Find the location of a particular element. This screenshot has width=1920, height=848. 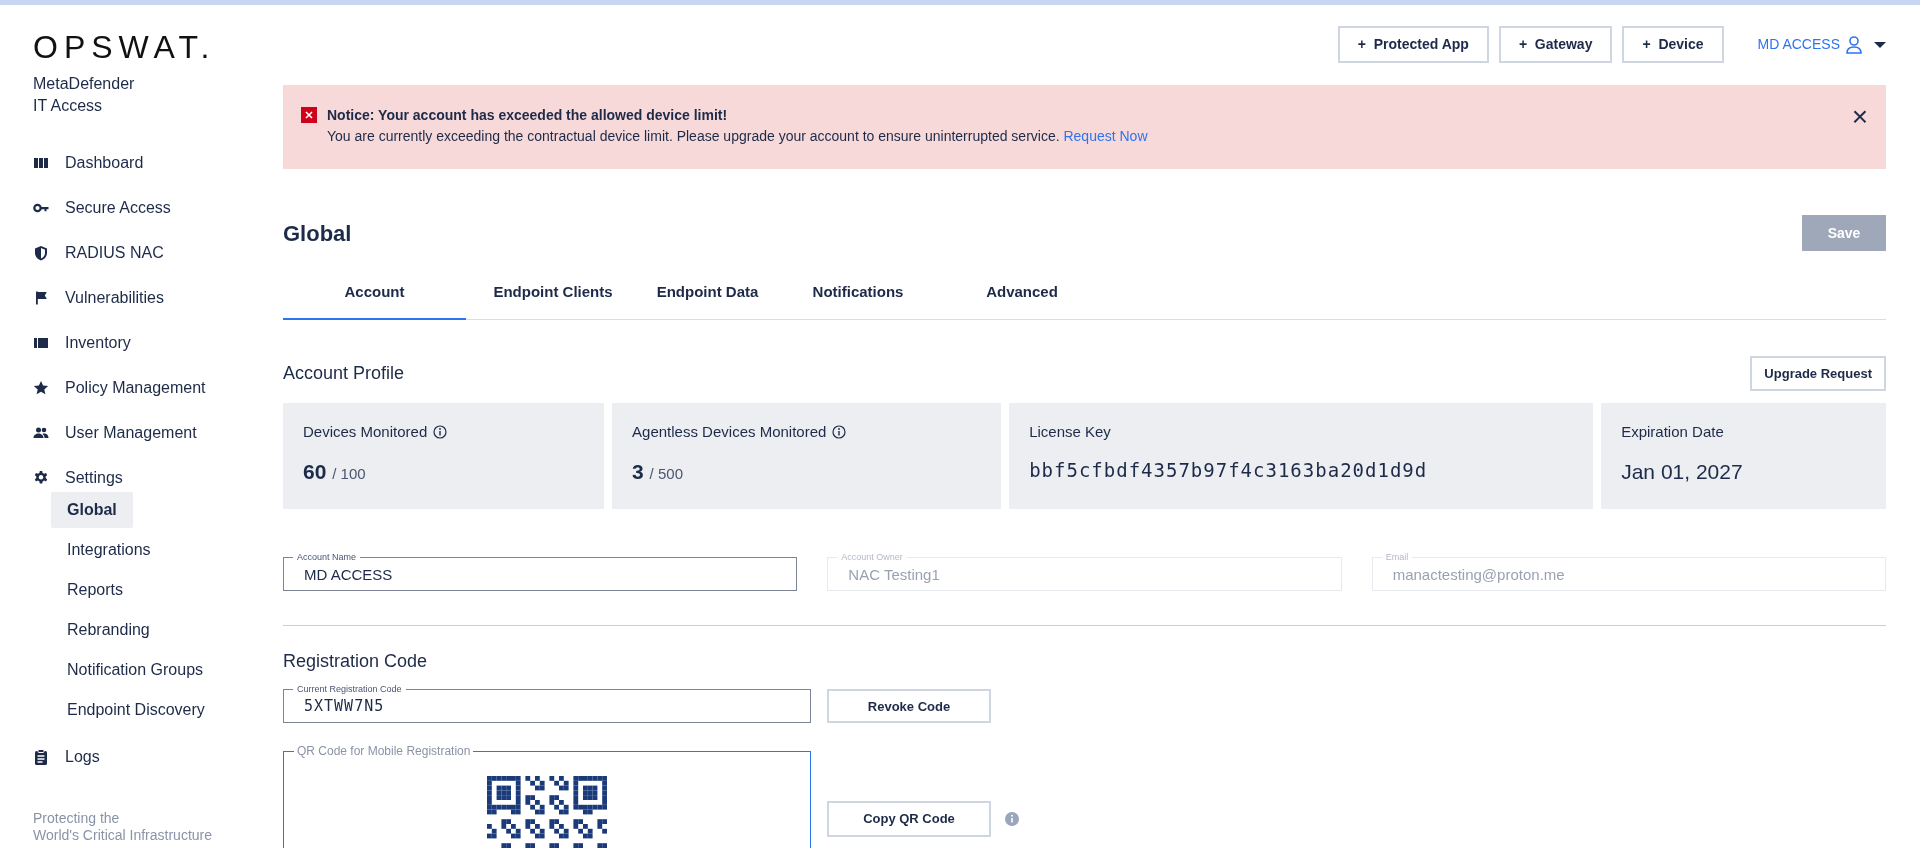

stat-value: 60 / 100 is located at coordinates (335, 471).